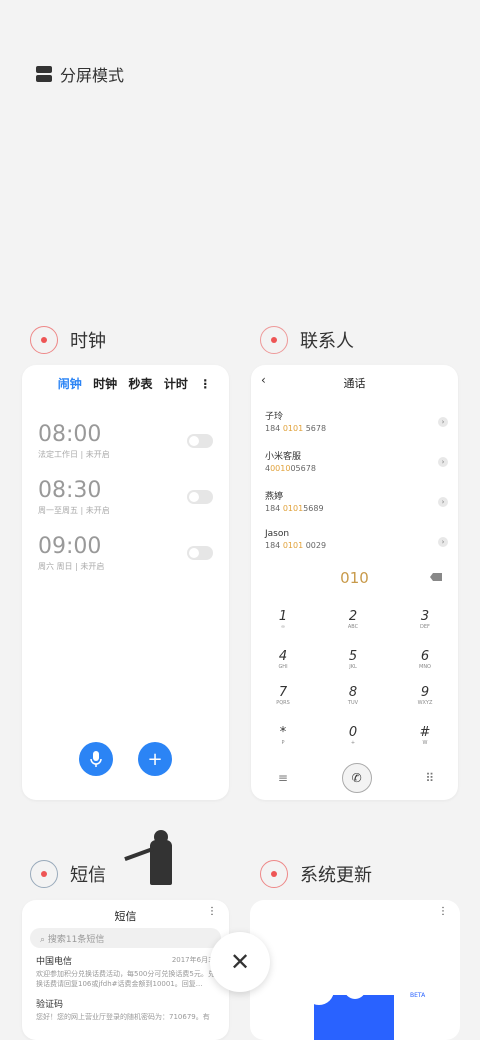 Image resolution: width=480 pixels, height=1040 pixels. Describe the element at coordinates (44, 874) in the screenshot. I see `sms-app-icon` at that location.